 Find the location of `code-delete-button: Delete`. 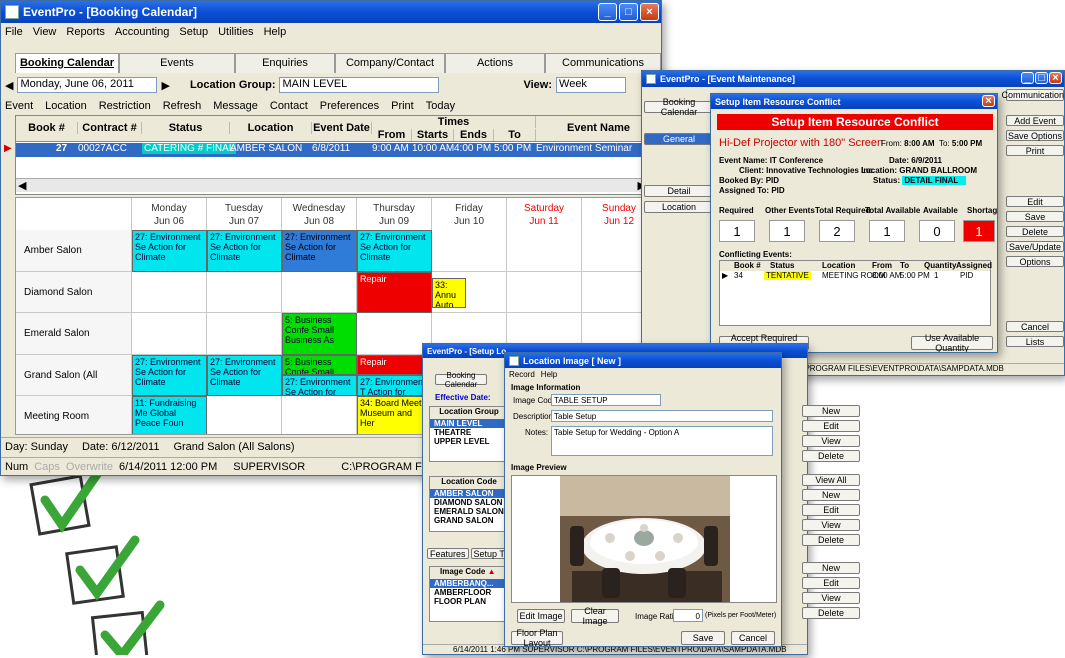

code-delete-button: Delete is located at coordinates (831, 540).